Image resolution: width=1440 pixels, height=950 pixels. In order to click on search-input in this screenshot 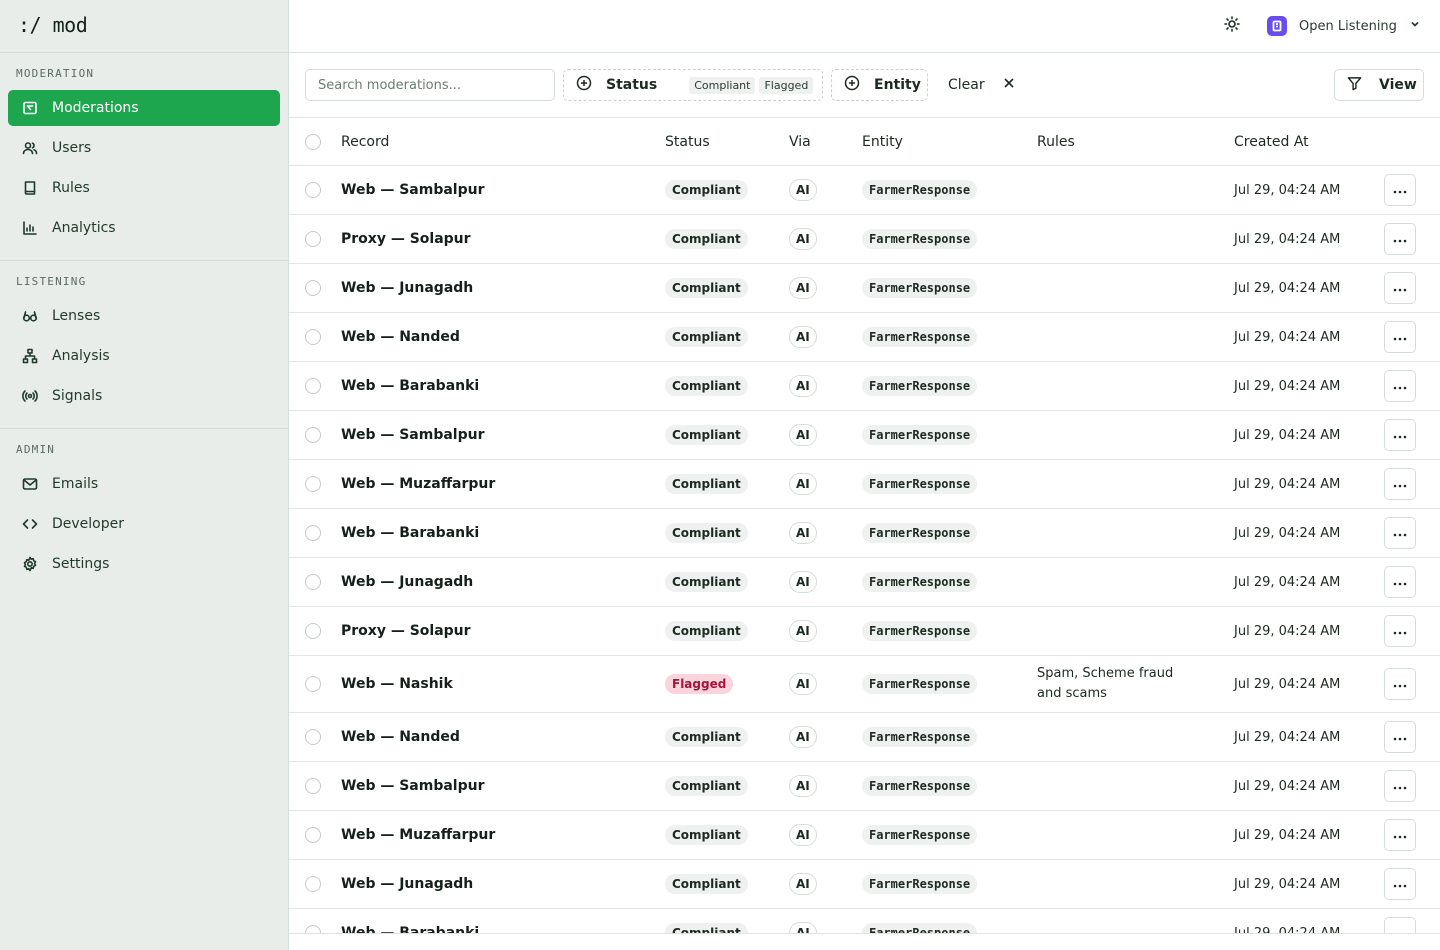, I will do `click(430, 85)`.